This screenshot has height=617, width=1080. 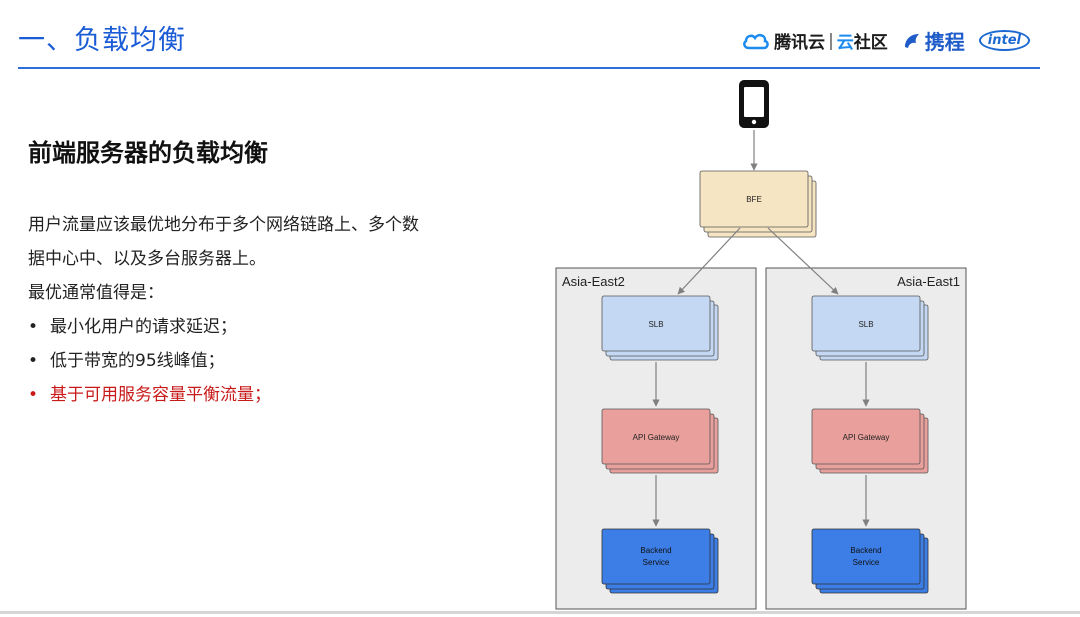 I want to click on api-gateway-node-east2: API Gateway, so click(x=660, y=441).